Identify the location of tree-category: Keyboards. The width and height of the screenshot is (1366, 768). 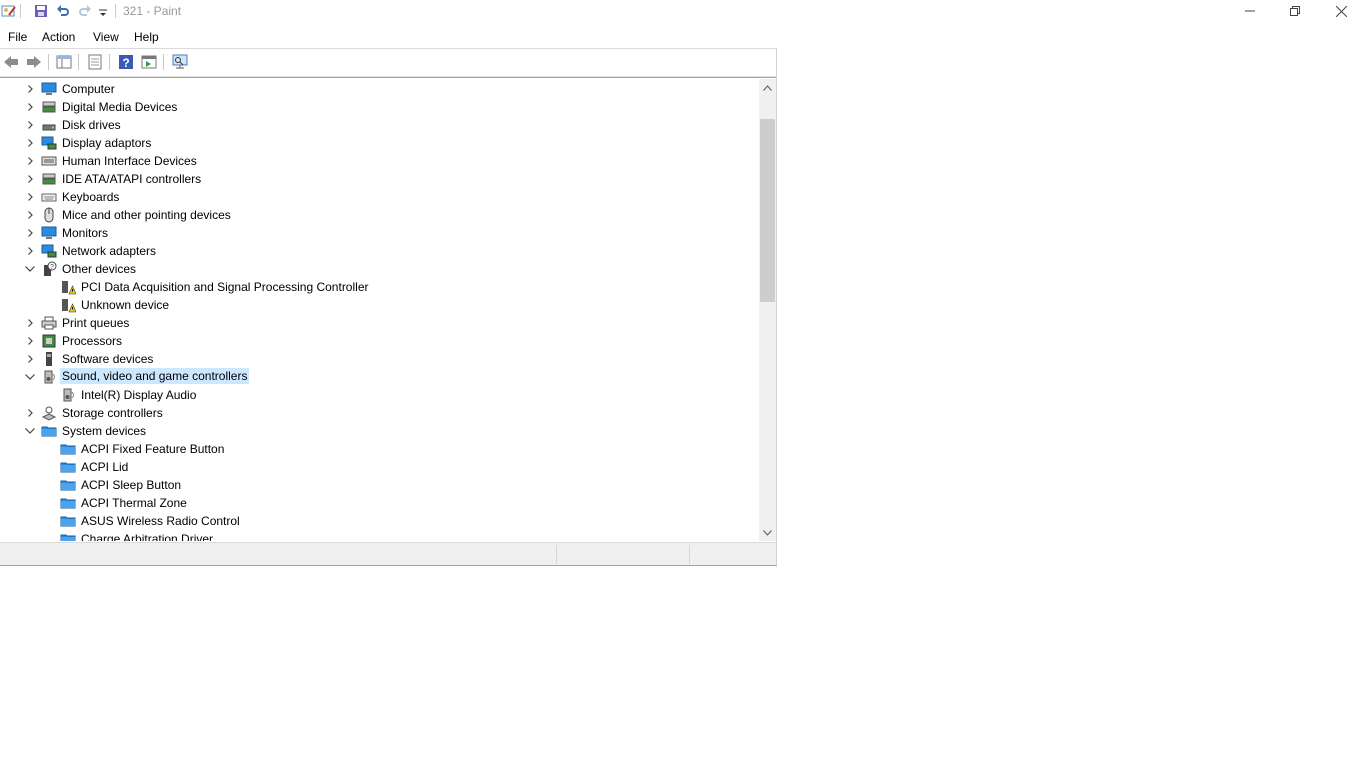
(379, 197).